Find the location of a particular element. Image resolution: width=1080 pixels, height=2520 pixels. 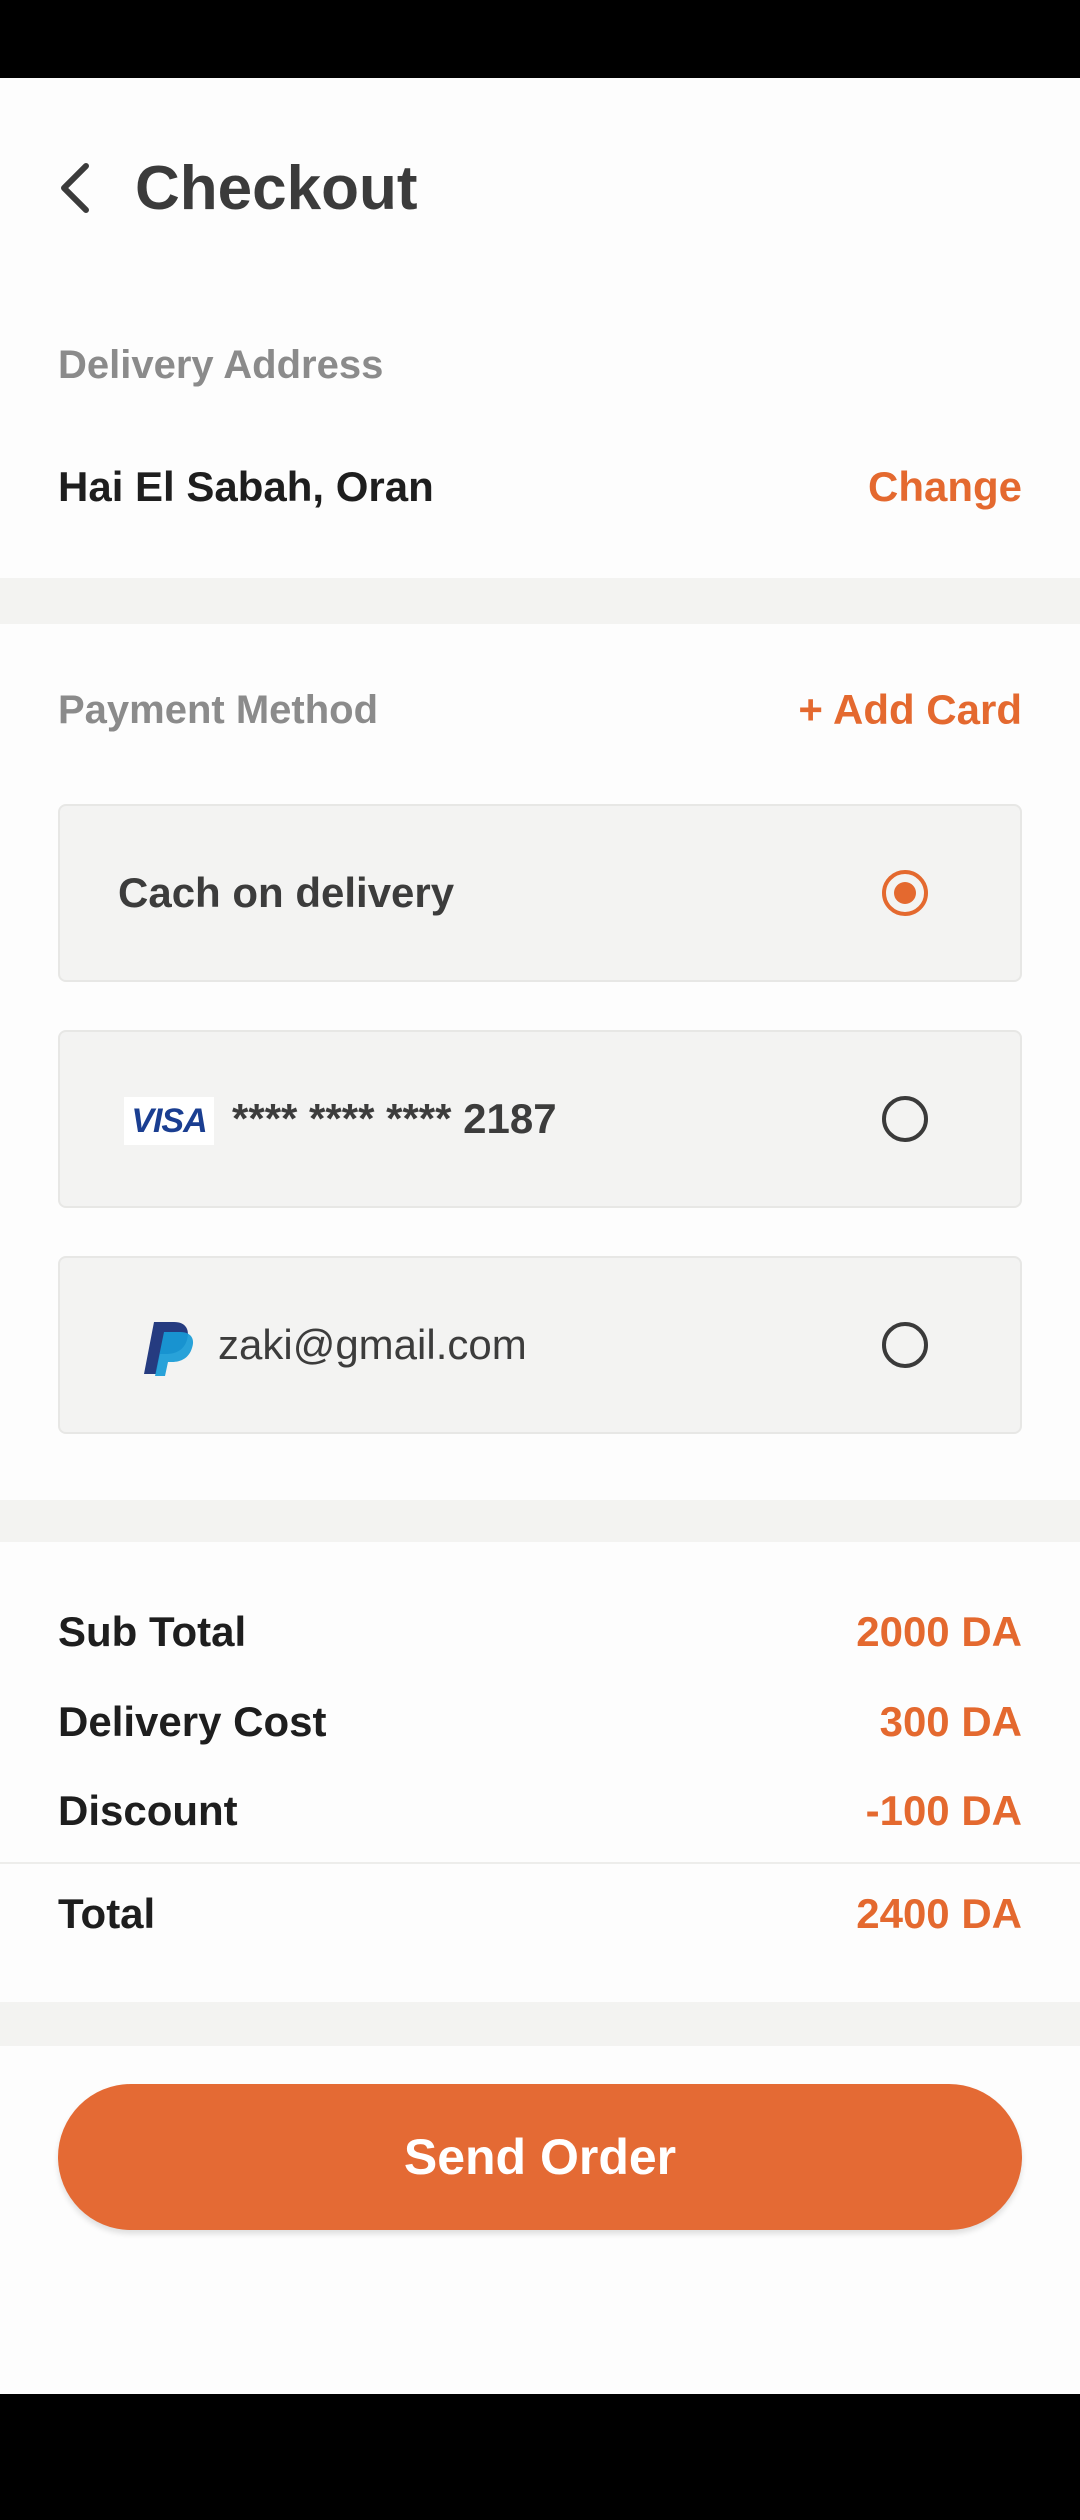

discount-label: Discount is located at coordinates (148, 1810).